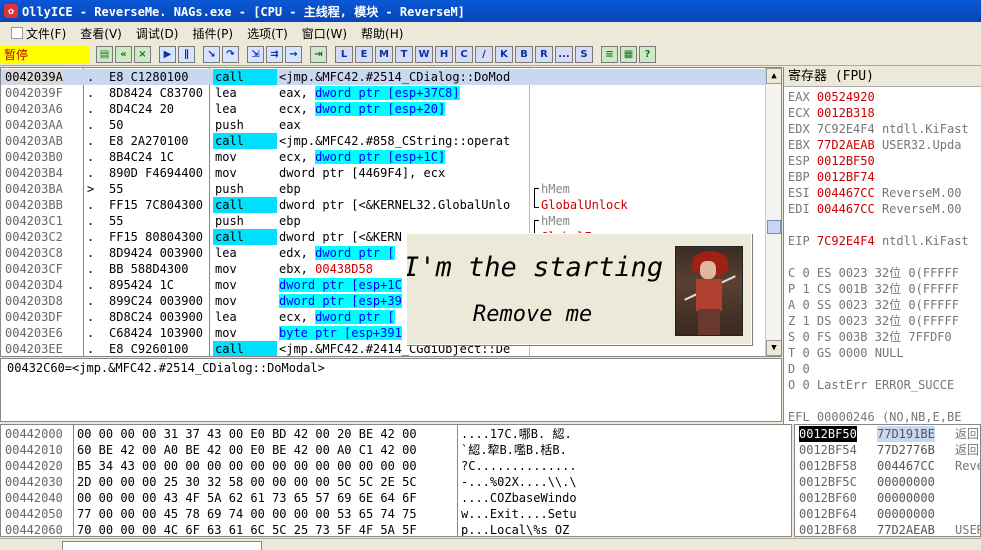 The width and height of the screenshot is (981, 550). What do you see at coordinates (382, 33) in the screenshot?
I see `menu-help: 帮助(H)` at bounding box center [382, 33].